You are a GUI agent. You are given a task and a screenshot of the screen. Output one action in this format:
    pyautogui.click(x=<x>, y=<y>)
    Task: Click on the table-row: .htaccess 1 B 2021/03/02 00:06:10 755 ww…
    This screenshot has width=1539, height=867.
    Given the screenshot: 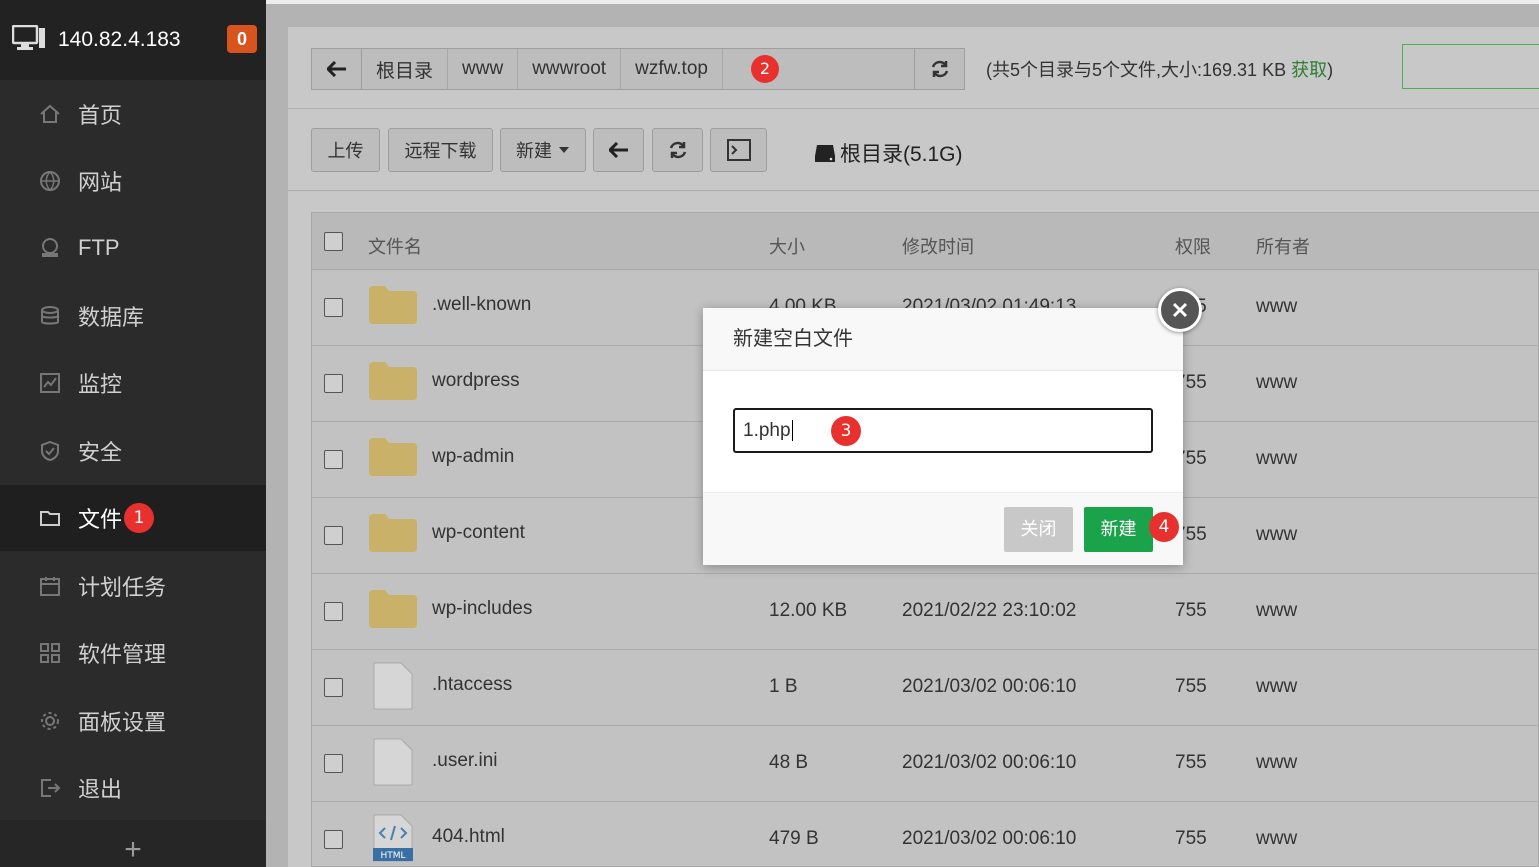 What is the action you would take?
    pyautogui.click(x=925, y=688)
    